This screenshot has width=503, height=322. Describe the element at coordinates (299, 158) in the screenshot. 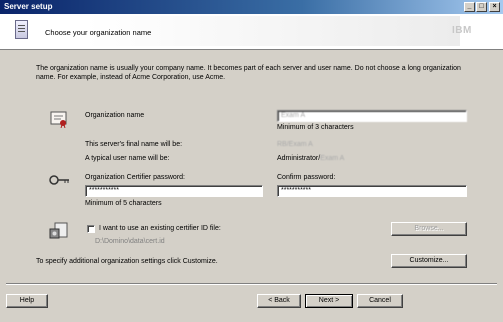

I see `user-name-prefix: Administrator/` at that location.